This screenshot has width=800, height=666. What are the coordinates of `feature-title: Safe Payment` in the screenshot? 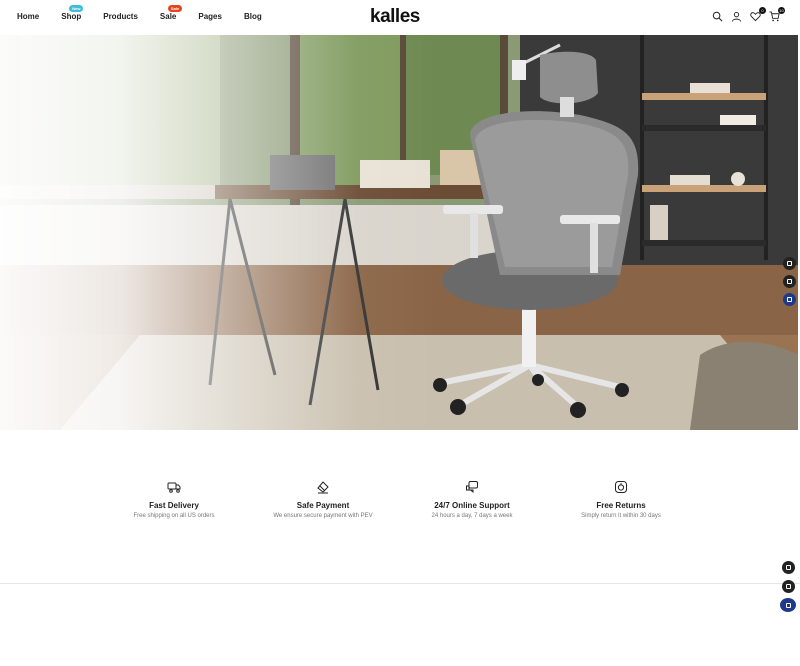 It's located at (323, 505).